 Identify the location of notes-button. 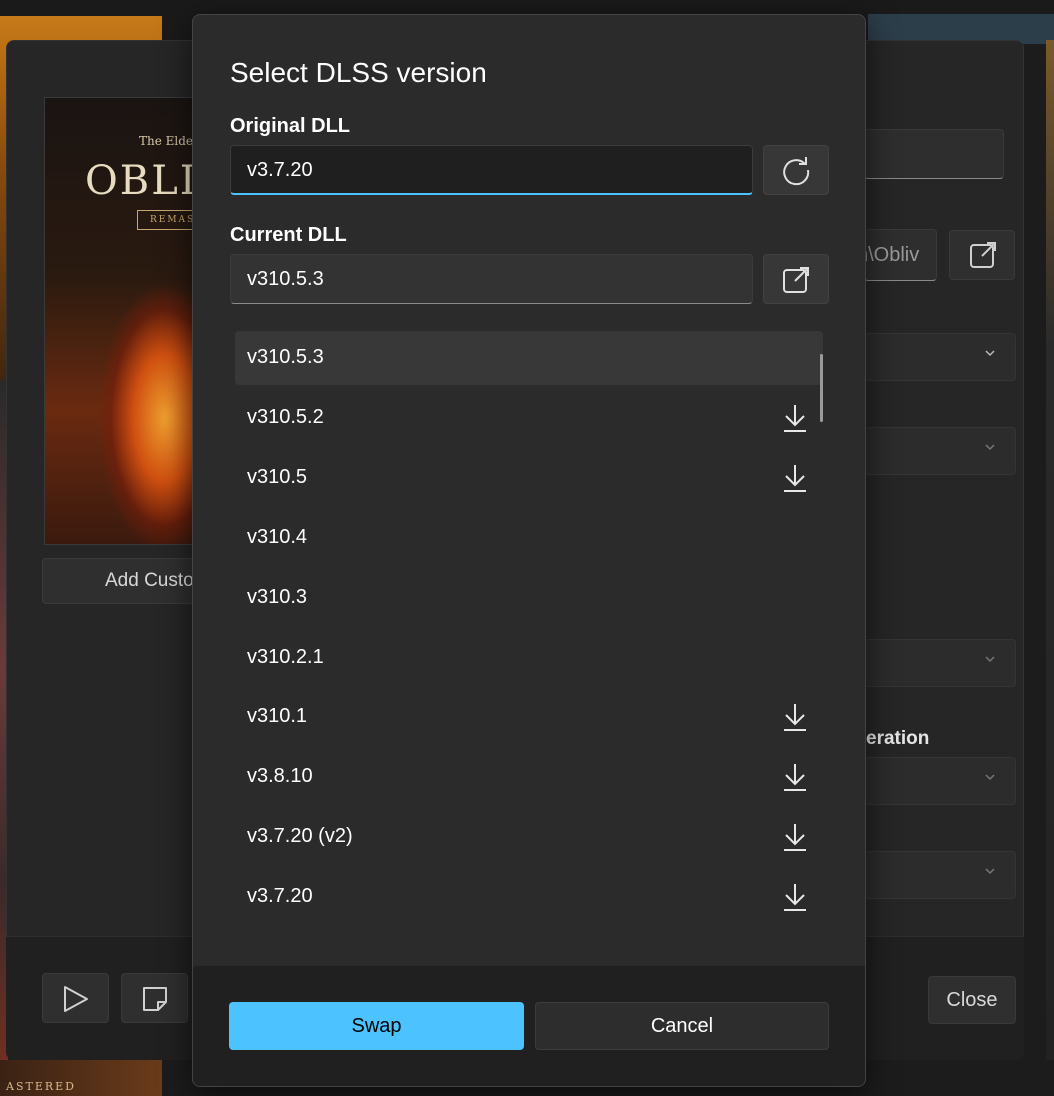
(154, 998).